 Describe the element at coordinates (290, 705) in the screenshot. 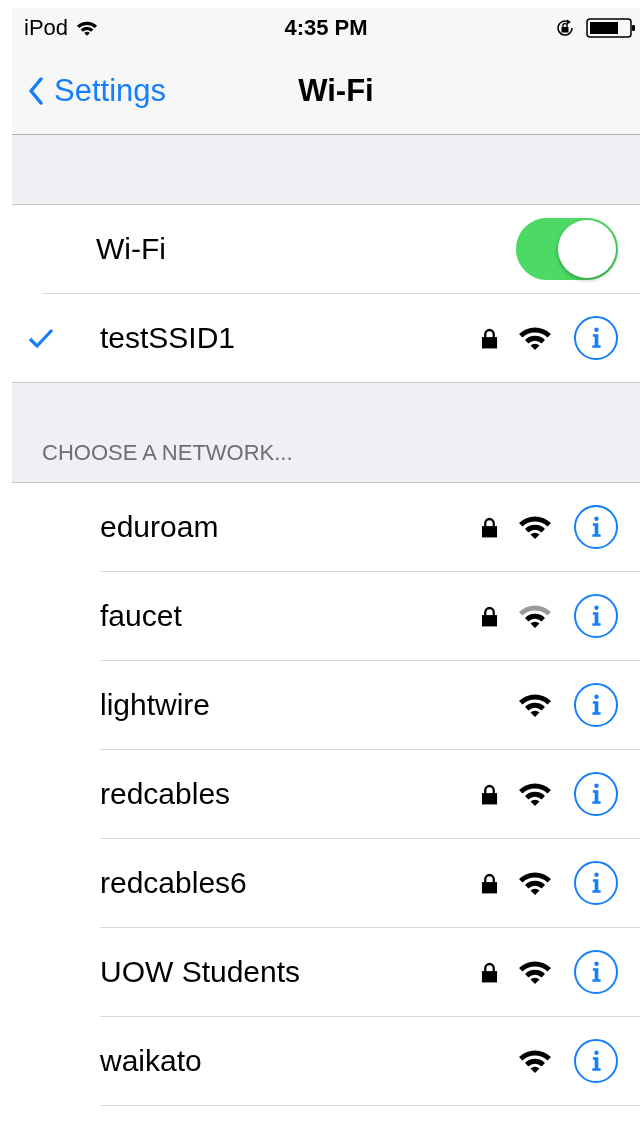

I see `network-name: lightwire` at that location.